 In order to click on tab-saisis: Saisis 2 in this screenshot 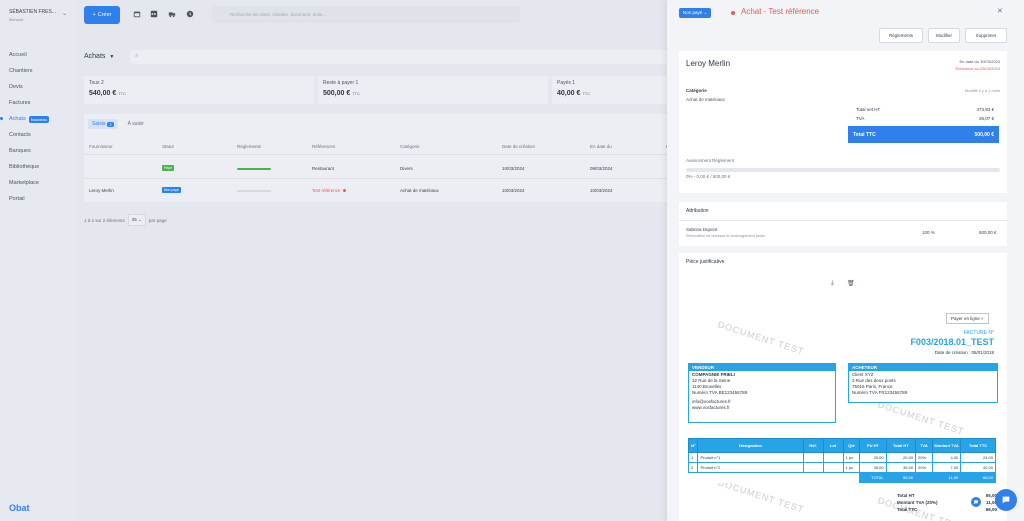, I will do `click(103, 124)`.